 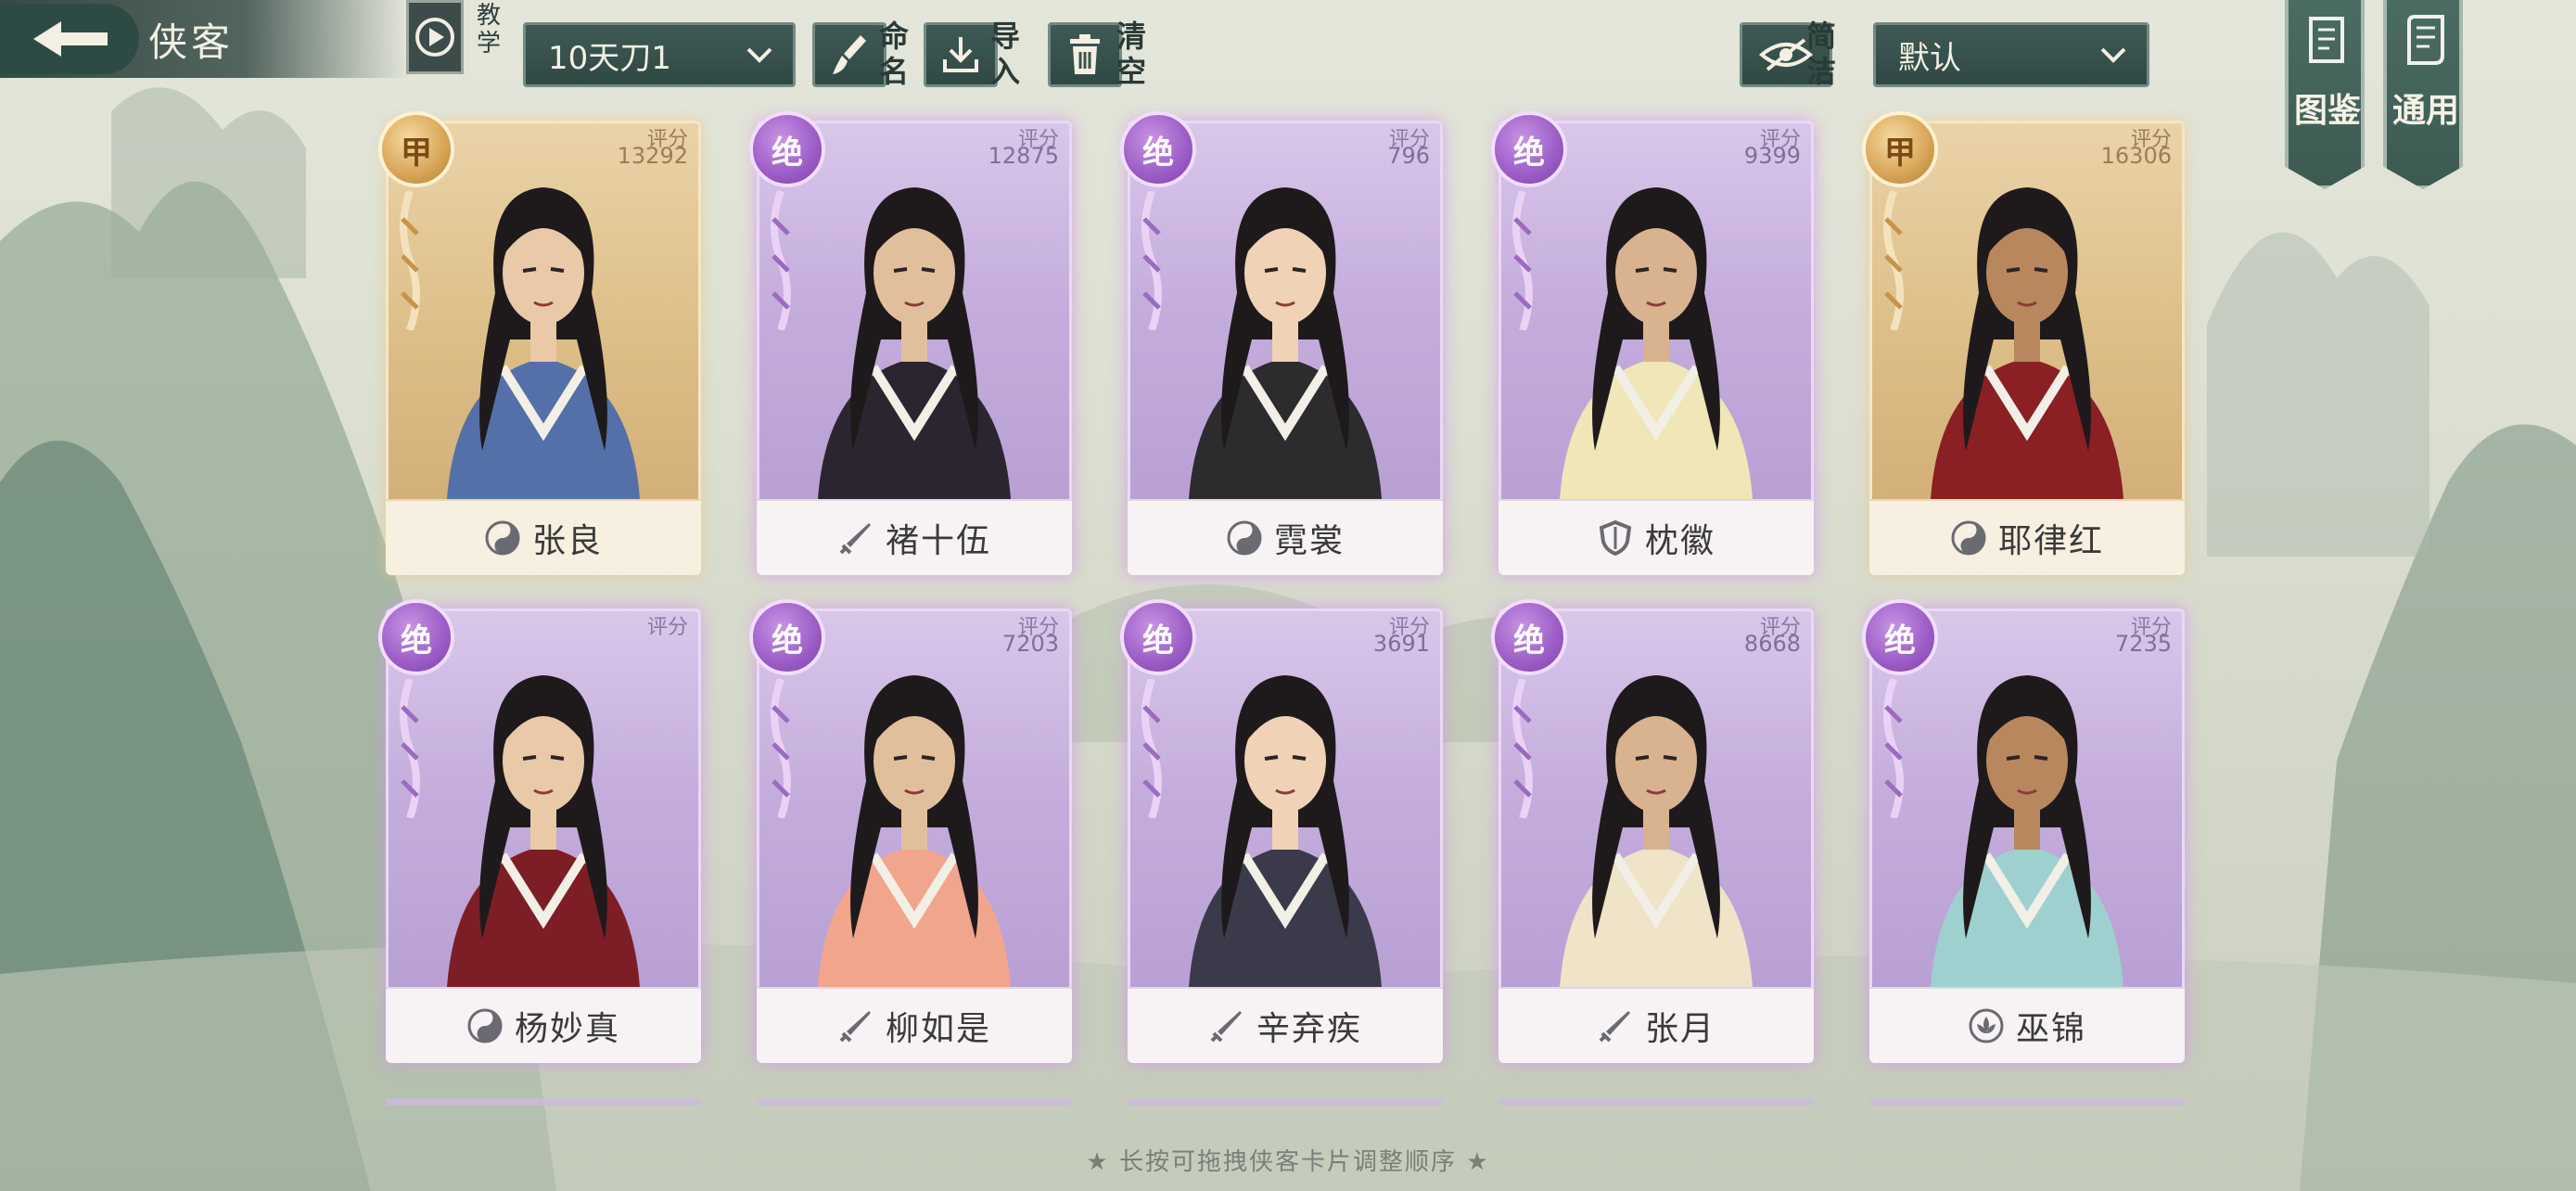 What do you see at coordinates (2425, 40) in the screenshot?
I see `scroll-icon` at bounding box center [2425, 40].